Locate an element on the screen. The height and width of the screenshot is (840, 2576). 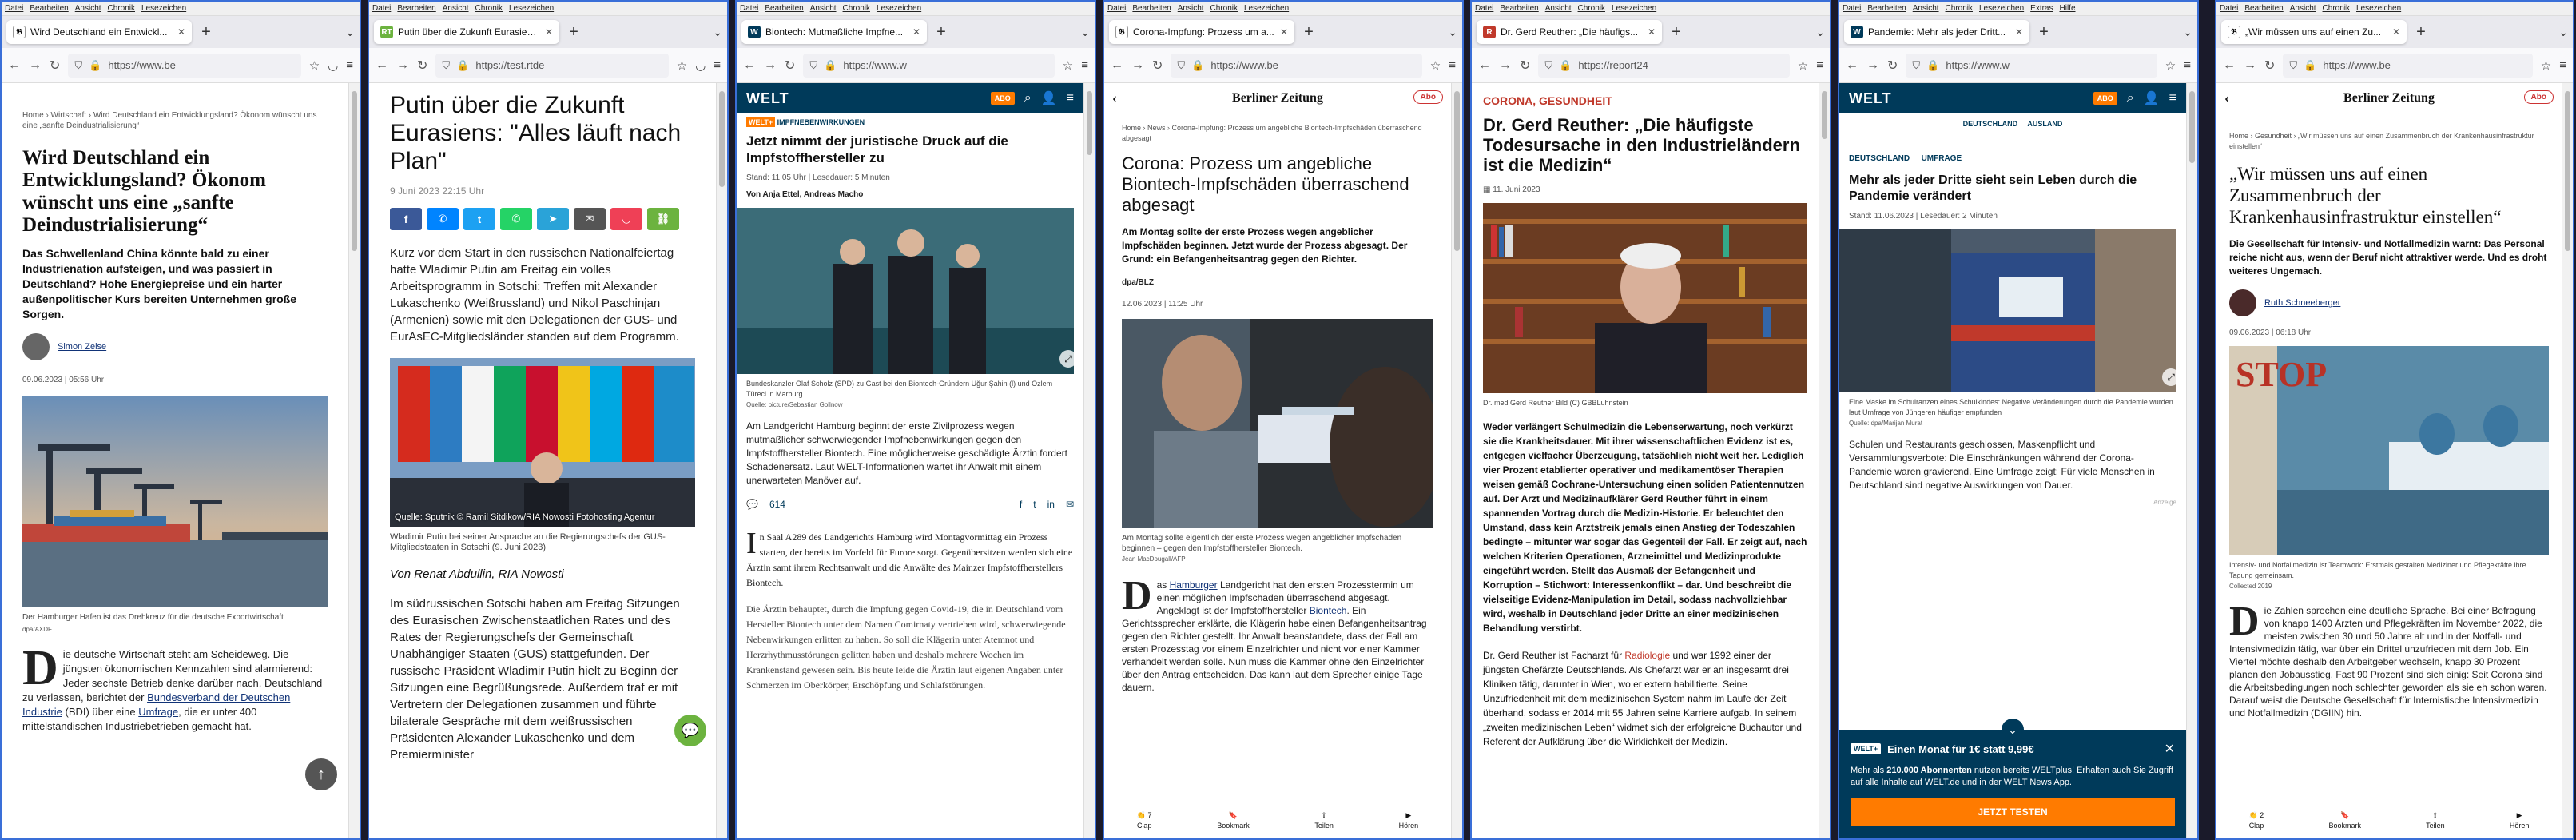
expand-icon: ⤢ is located at coordinates (2171, 377).